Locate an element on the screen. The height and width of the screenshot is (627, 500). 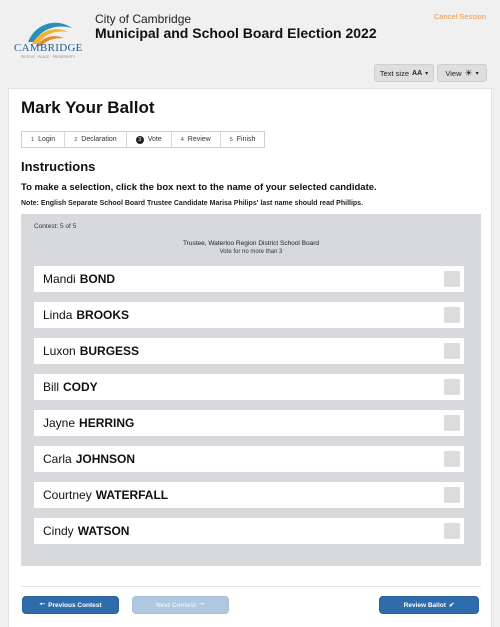
candidate-last-name: JOHNSON is located at coordinates (105, 459).